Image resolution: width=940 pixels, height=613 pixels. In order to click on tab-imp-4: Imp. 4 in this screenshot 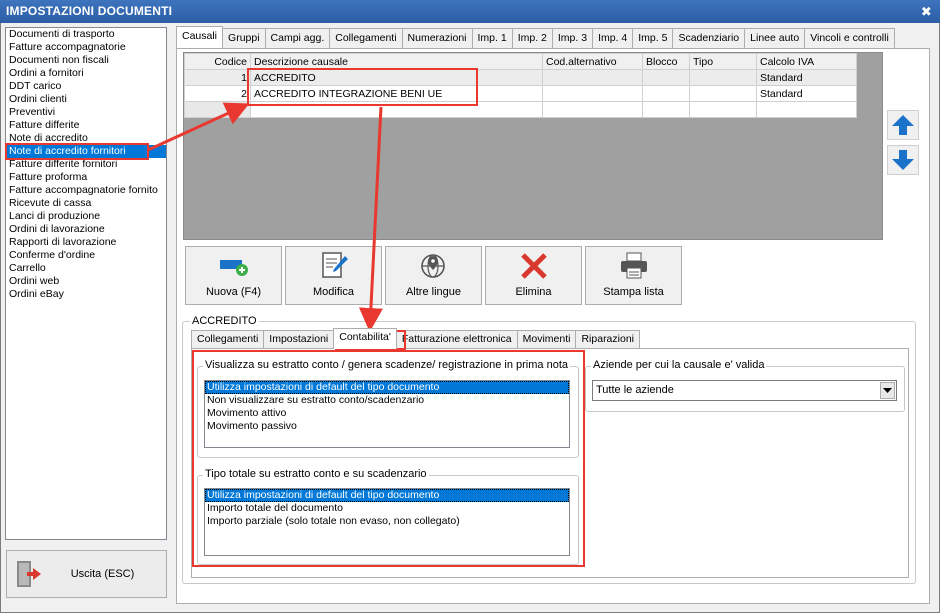, I will do `click(613, 38)`.